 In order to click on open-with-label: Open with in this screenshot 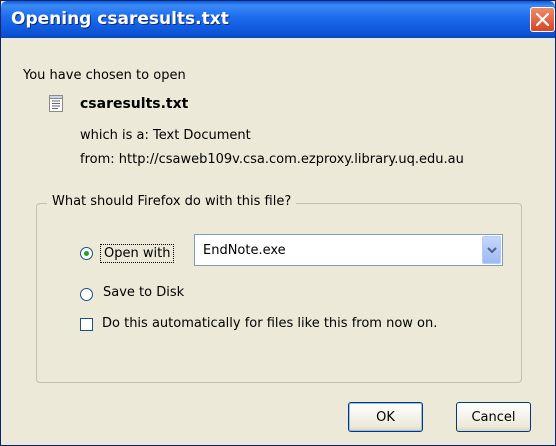, I will do `click(137, 253)`.